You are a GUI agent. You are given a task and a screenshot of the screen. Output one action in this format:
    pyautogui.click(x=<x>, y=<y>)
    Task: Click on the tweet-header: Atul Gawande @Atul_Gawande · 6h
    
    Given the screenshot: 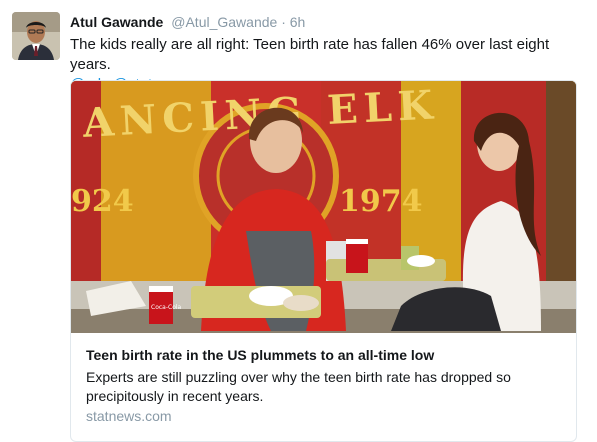 What is the action you would take?
    pyautogui.click(x=187, y=22)
    